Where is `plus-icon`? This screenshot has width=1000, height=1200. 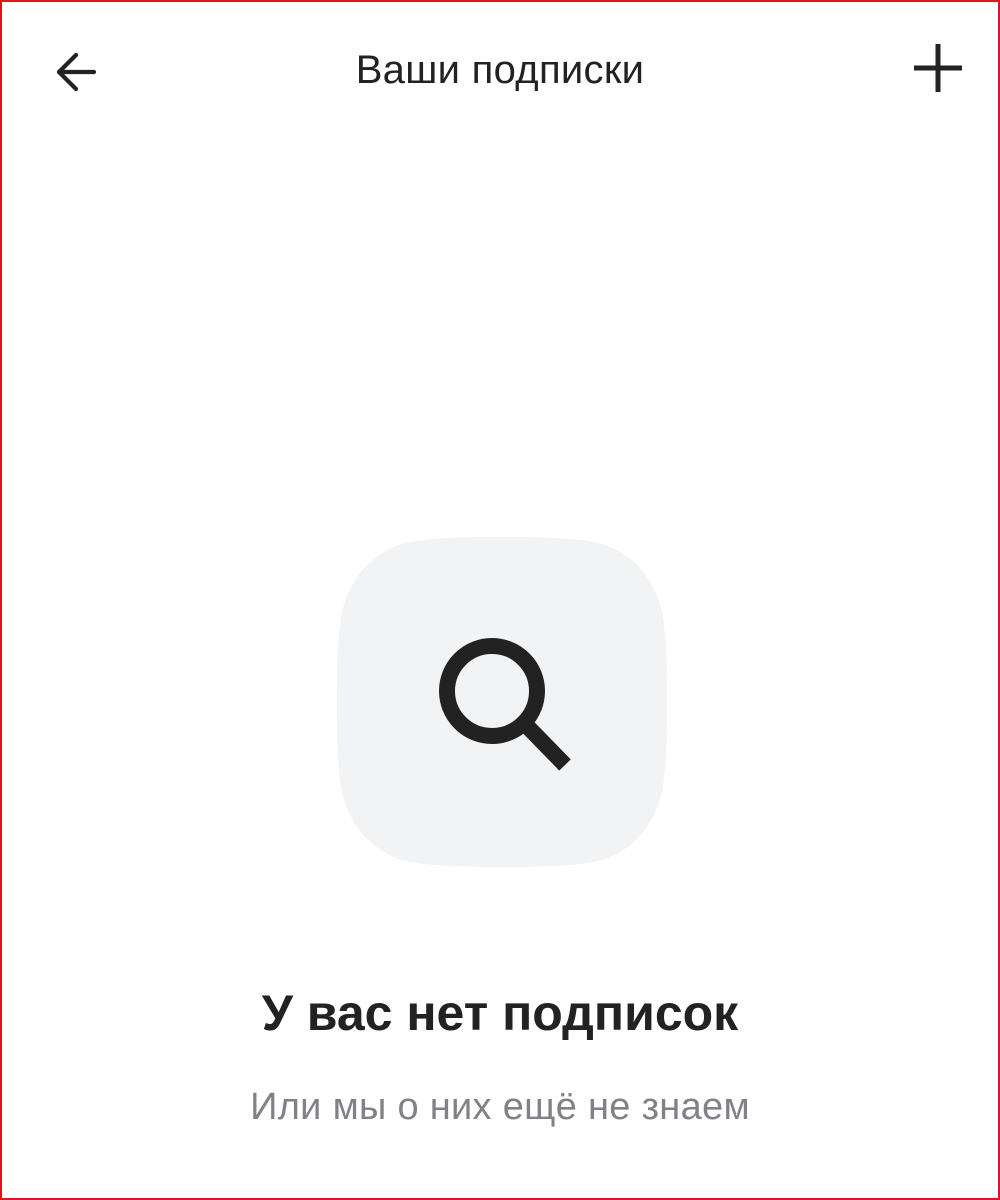
plus-icon is located at coordinates (938, 68).